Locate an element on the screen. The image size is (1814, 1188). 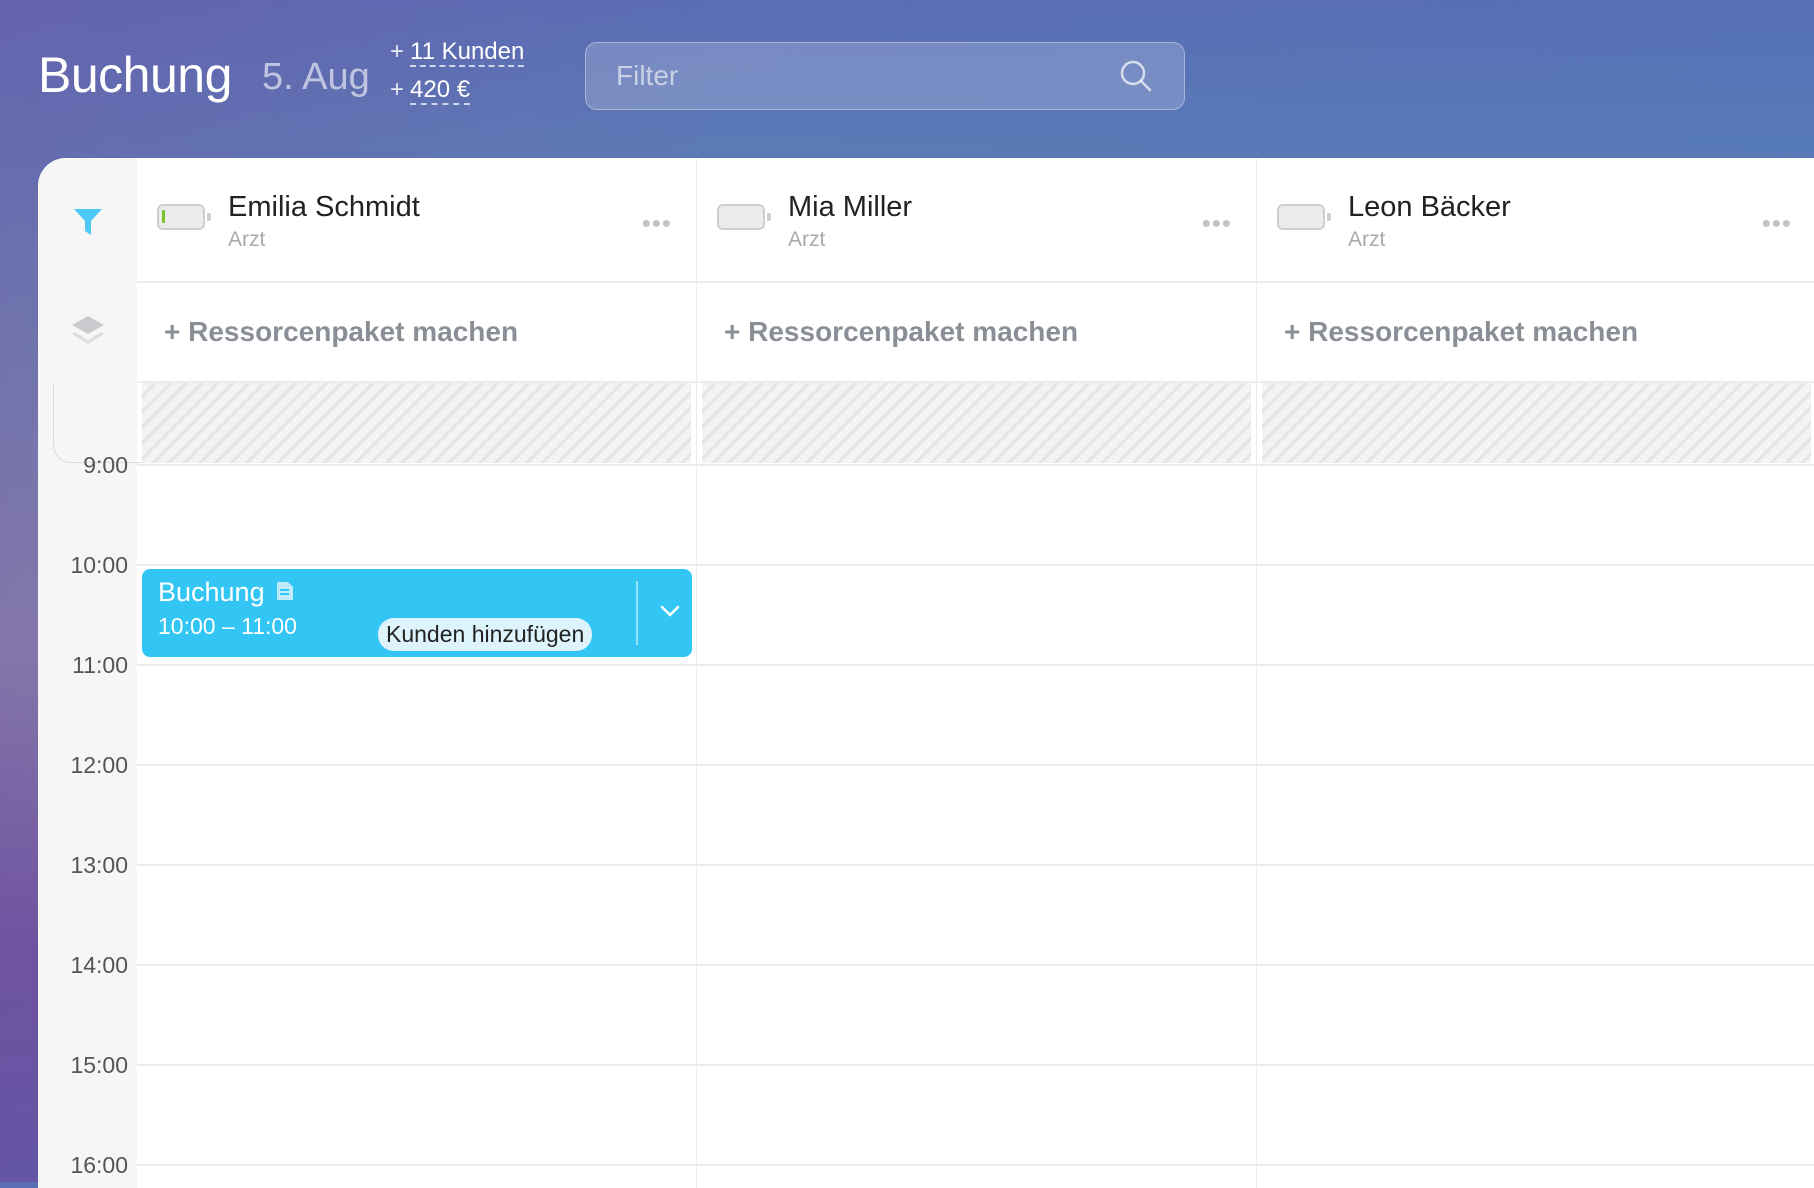
revenue-stat: +420 € is located at coordinates (430, 90).